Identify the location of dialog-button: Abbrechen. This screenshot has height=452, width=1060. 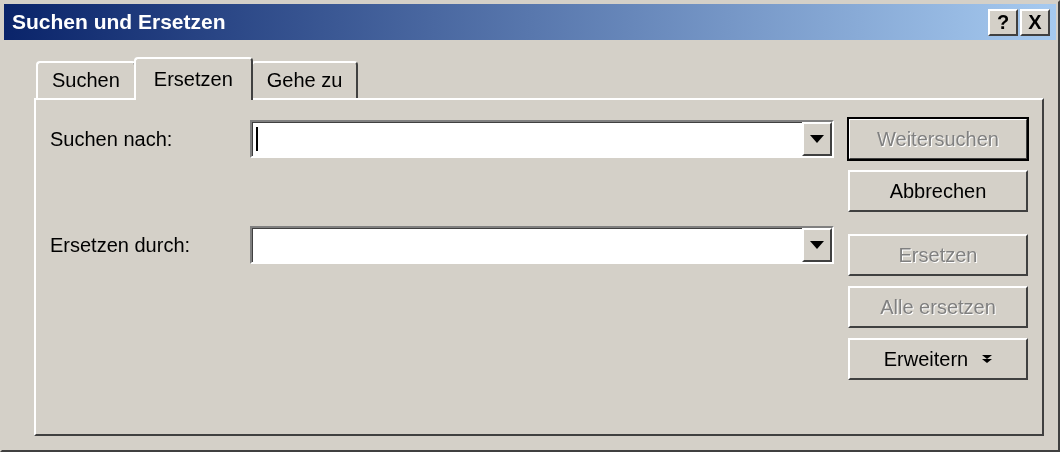
(938, 191).